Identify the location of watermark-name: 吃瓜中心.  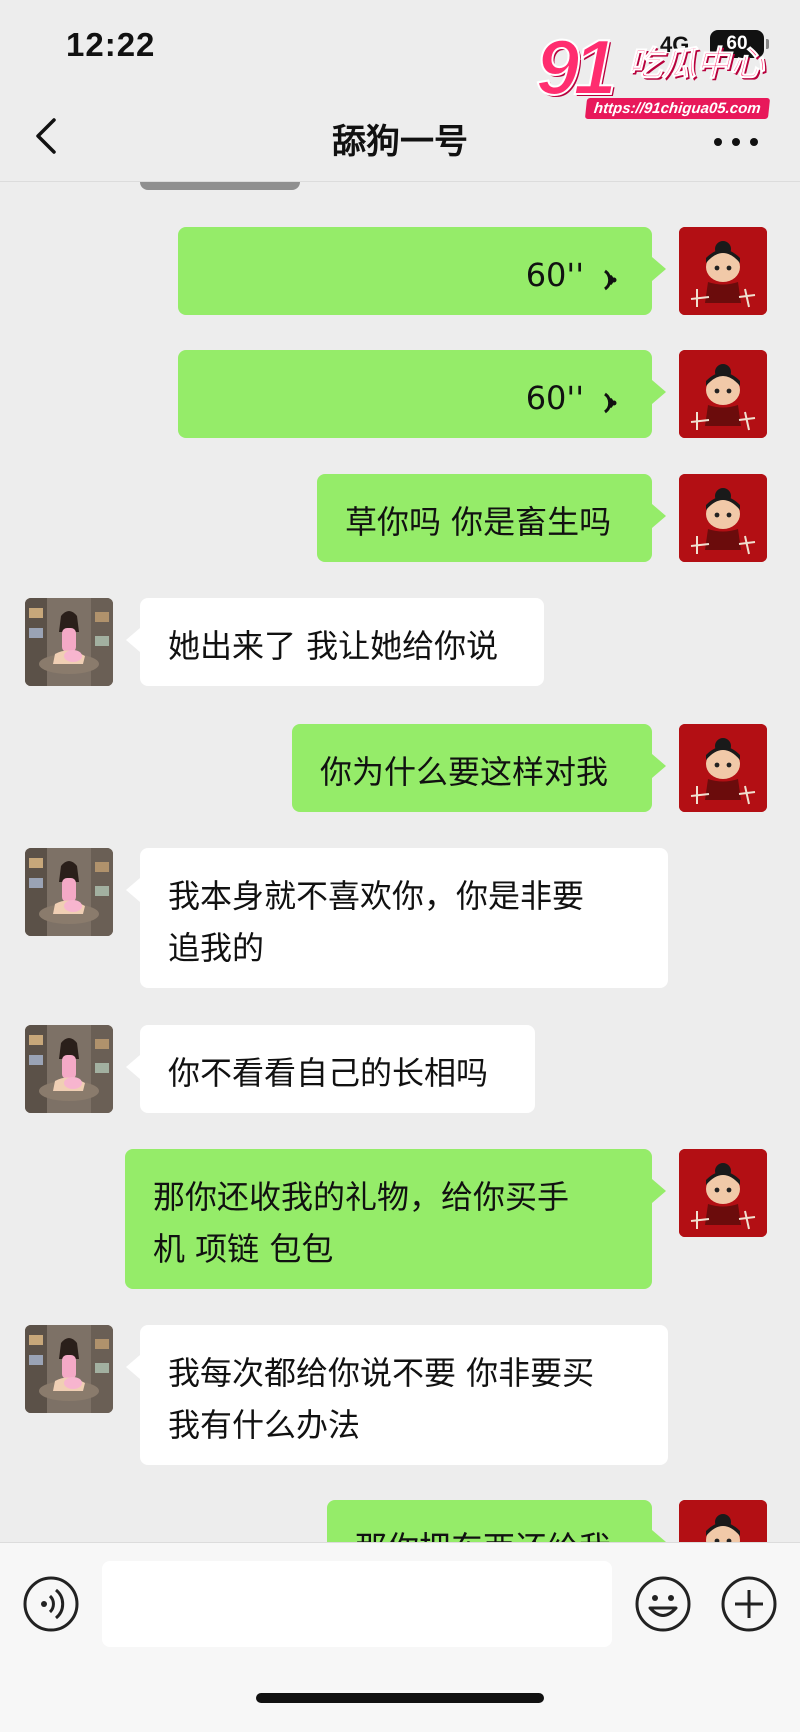
(696, 64).